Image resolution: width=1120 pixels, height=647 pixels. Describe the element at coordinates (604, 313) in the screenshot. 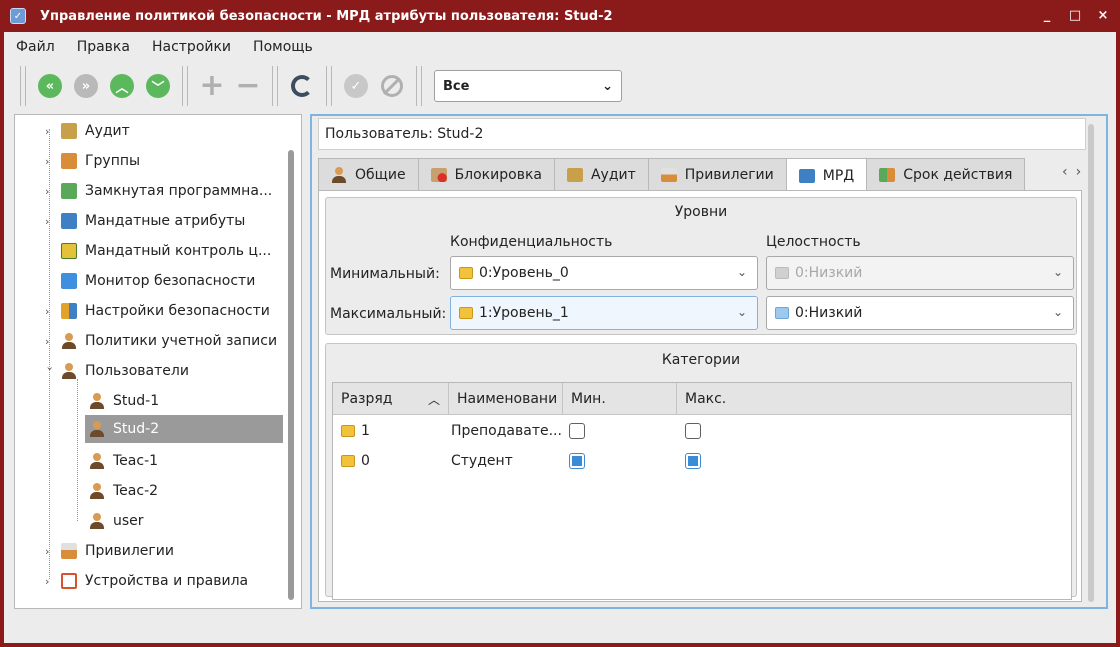

I see `max-confidentiality-select: 1:Уровень_1 ⌄` at that location.